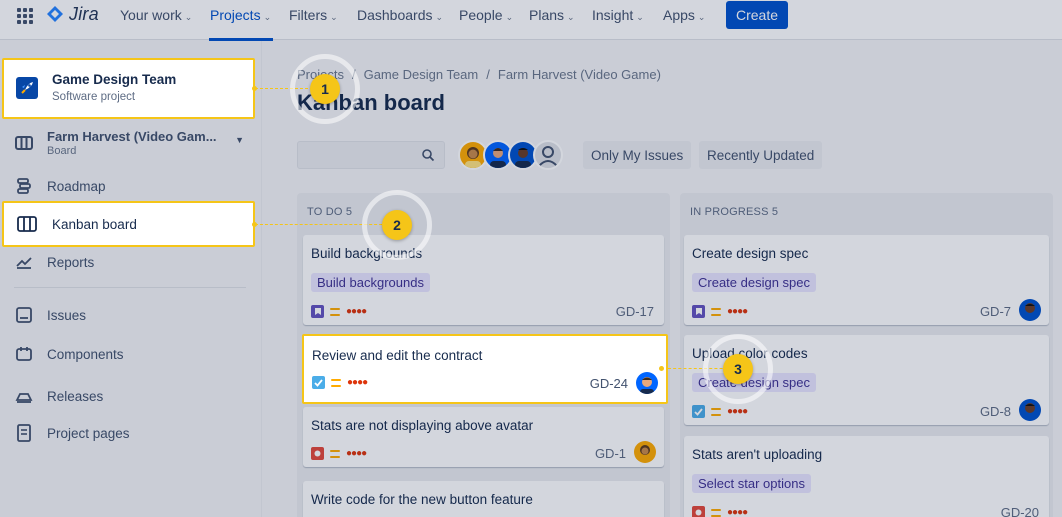 The height and width of the screenshot is (517, 1062). I want to click on issue-key: GD-20, so click(1019, 511).